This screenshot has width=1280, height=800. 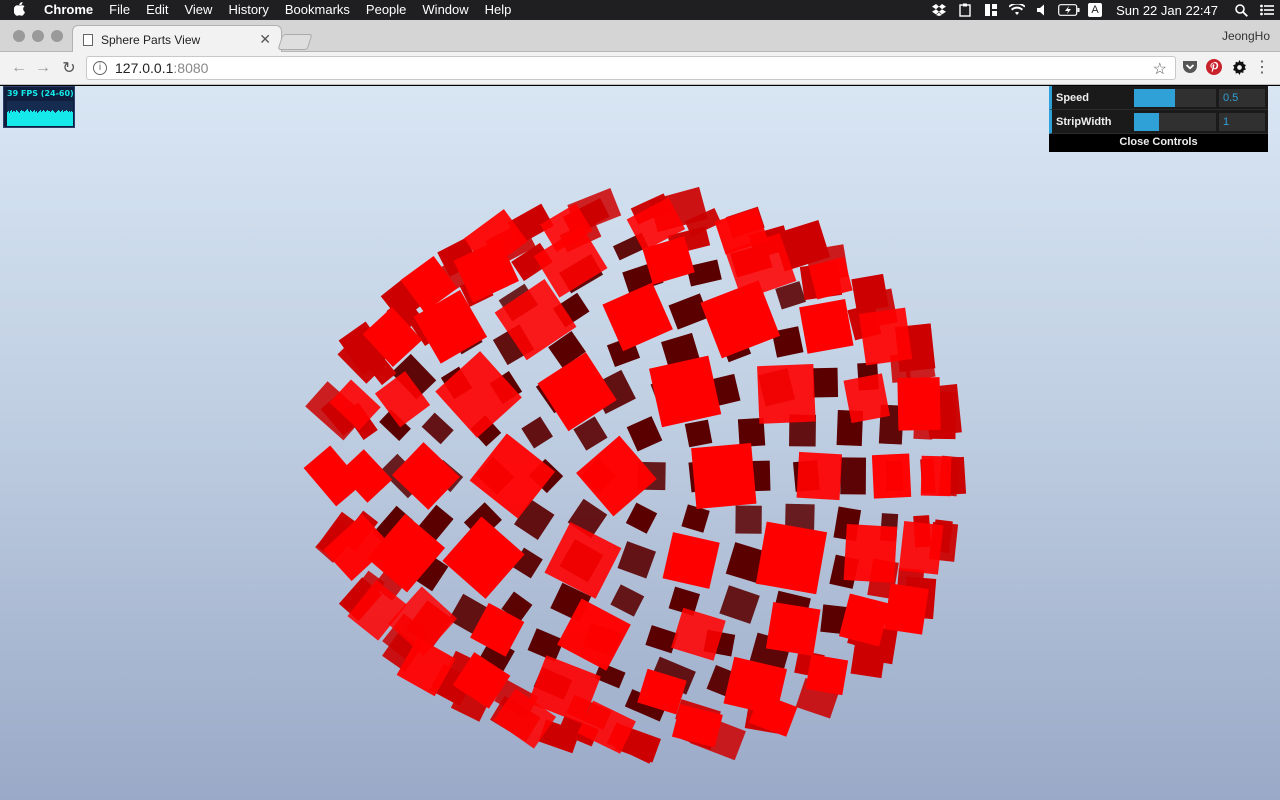 What do you see at coordinates (1160, 69) in the screenshot?
I see `bookmark-star-icon: ☆` at bounding box center [1160, 69].